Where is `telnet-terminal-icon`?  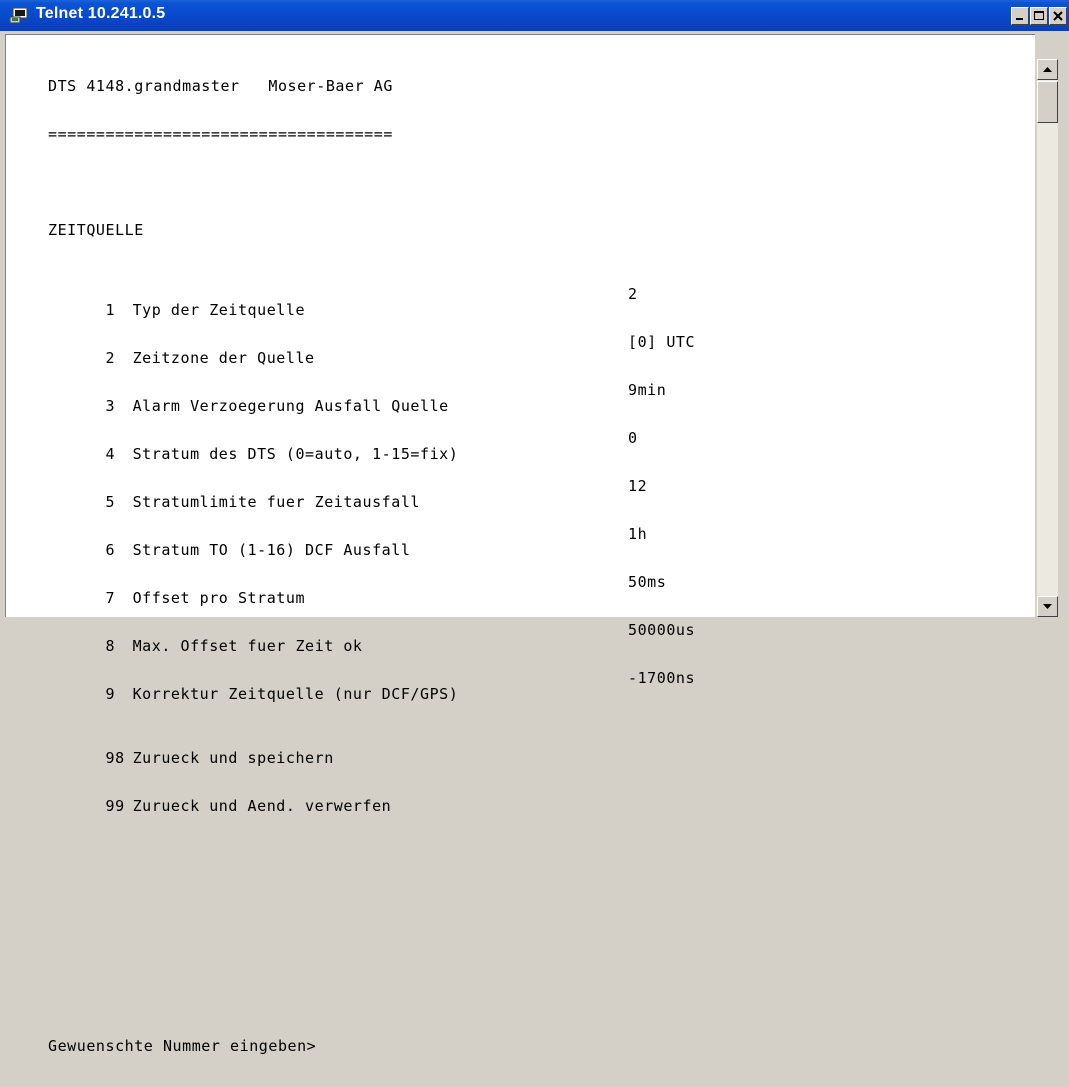
telnet-terminal-icon is located at coordinates (18, 15).